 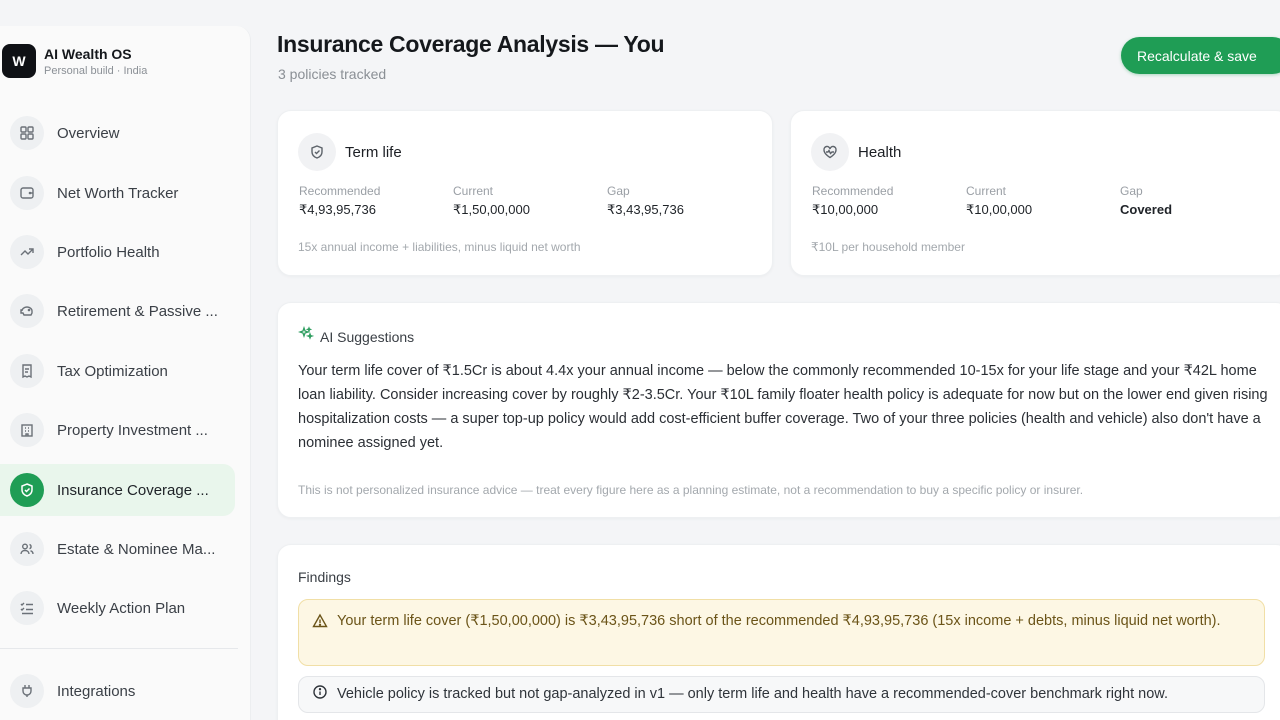 I want to click on sidebar-item-overview: Overview, so click(x=117, y=133).